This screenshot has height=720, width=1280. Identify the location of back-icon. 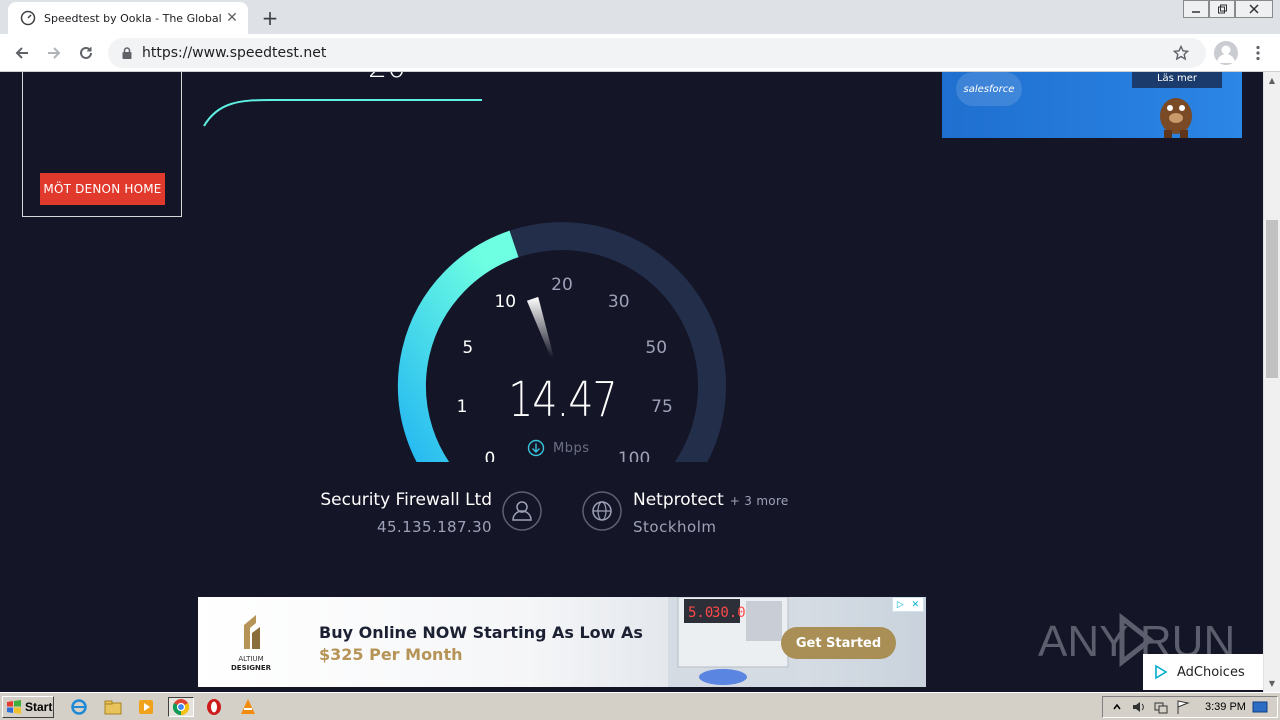
(22, 53).